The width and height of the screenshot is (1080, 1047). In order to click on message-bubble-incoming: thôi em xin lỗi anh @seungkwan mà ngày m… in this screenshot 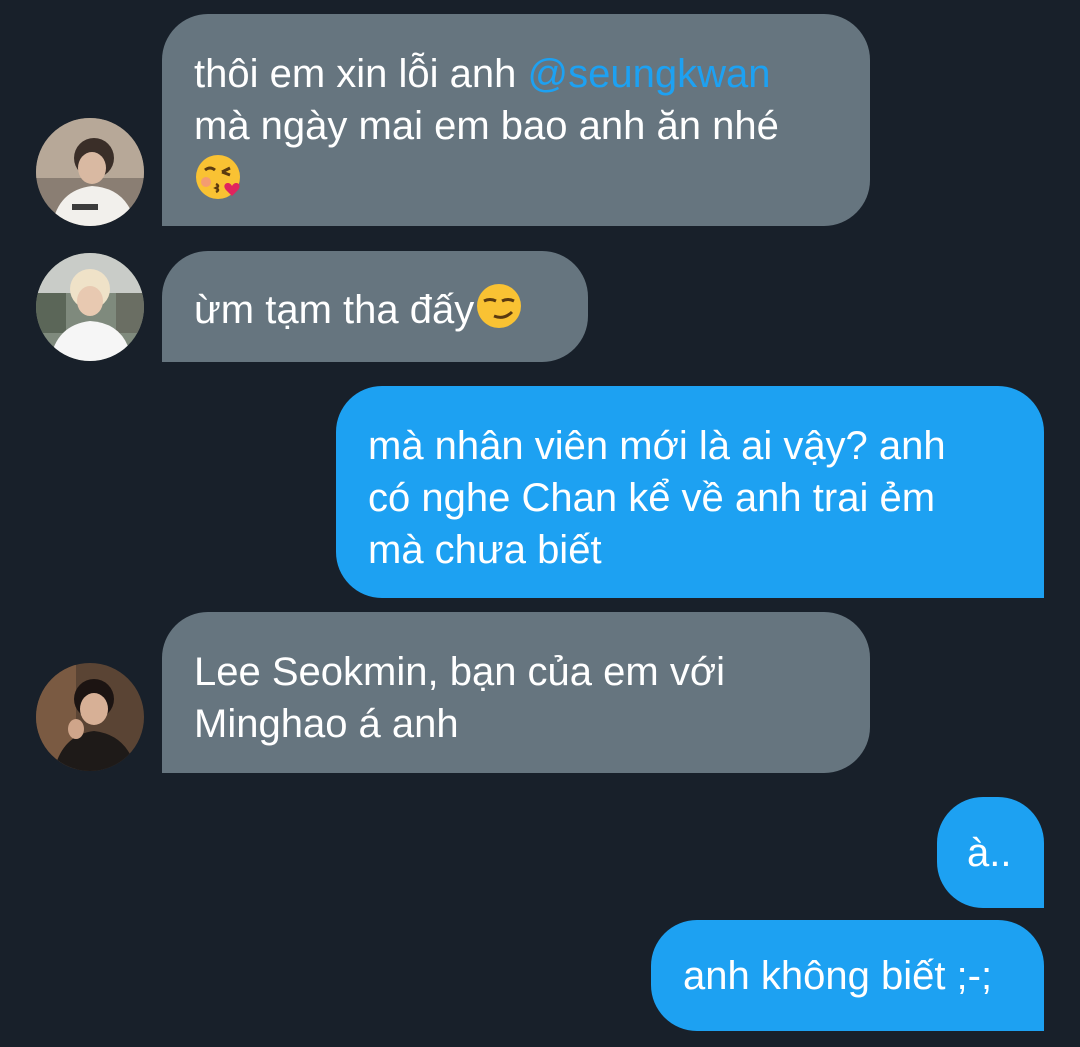, I will do `click(516, 120)`.